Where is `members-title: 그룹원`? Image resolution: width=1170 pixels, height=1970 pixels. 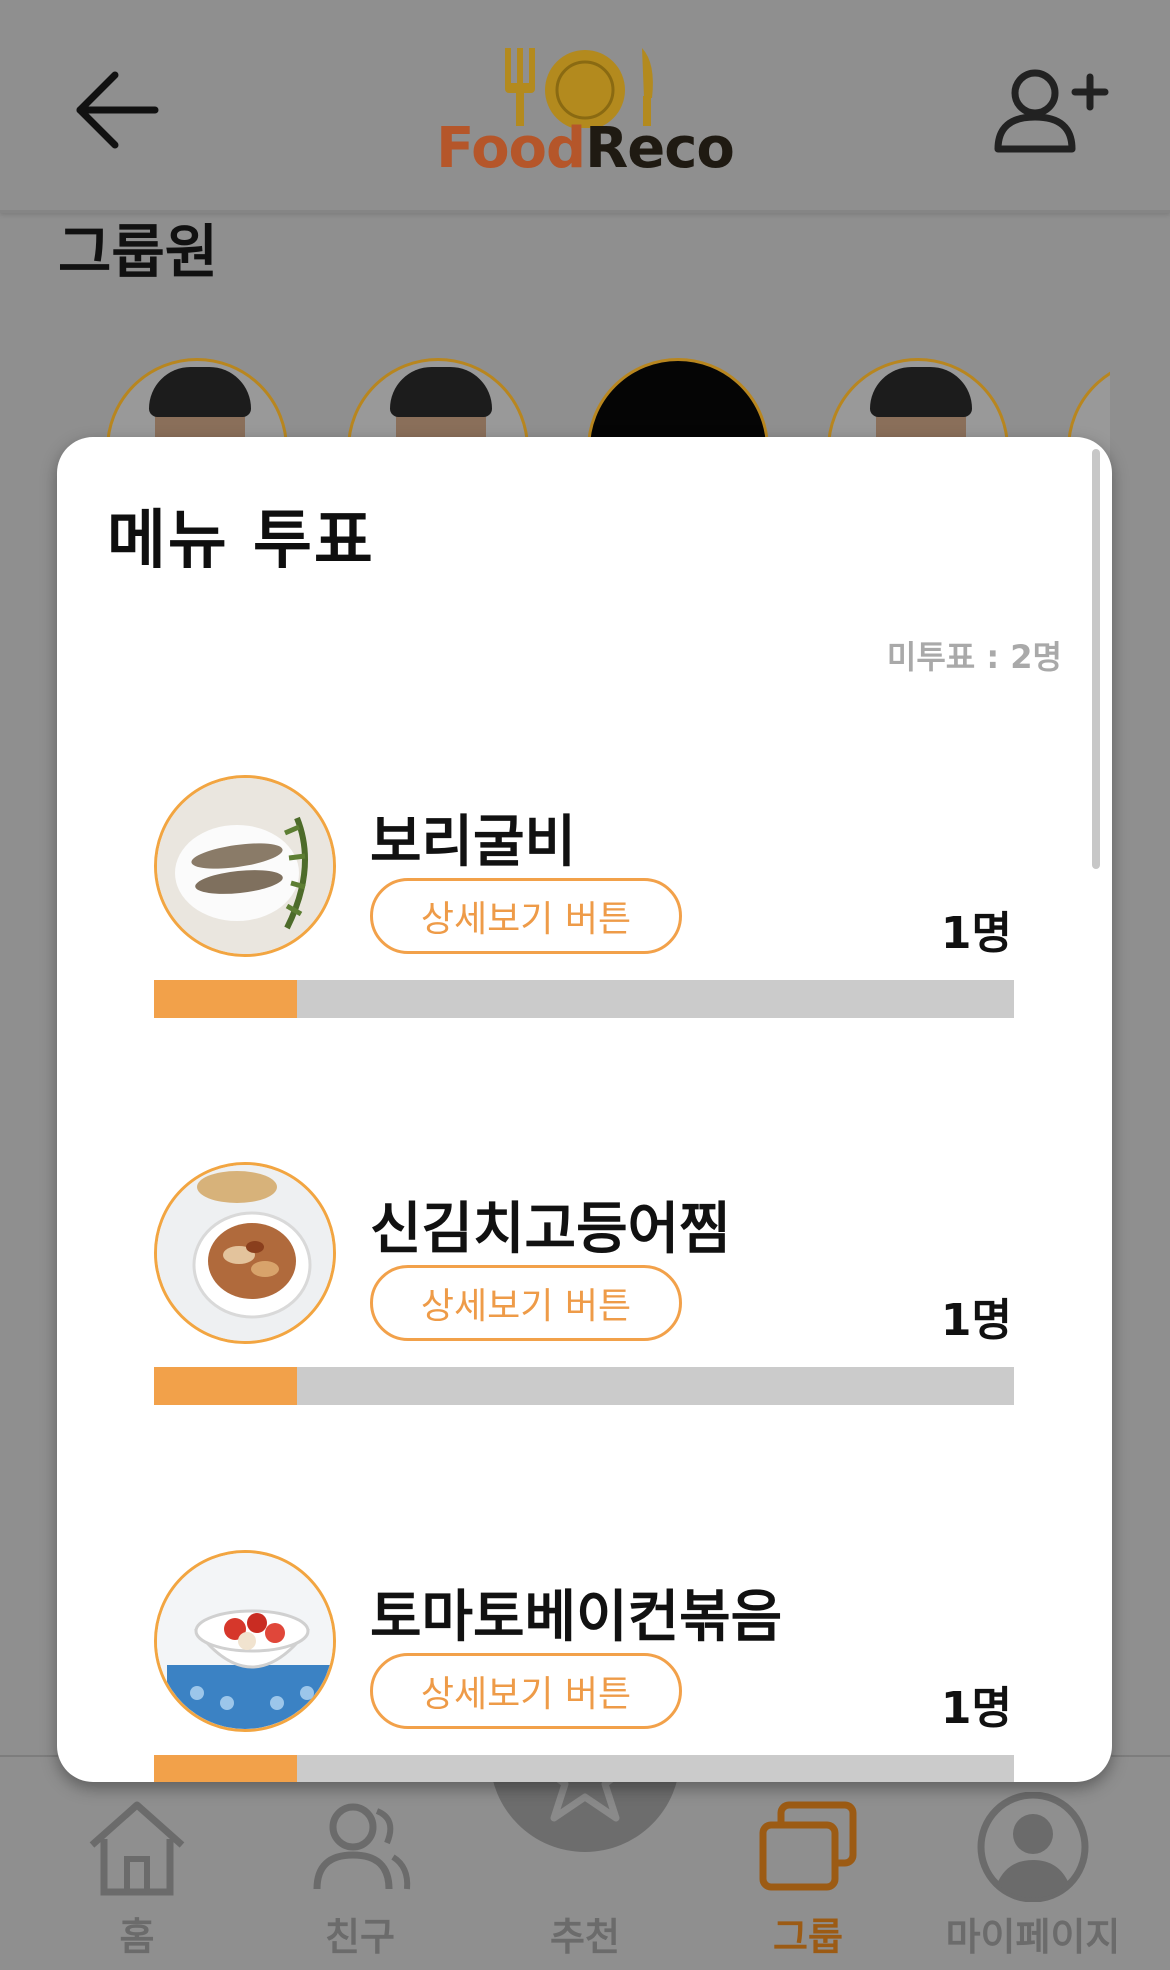
members-title: 그룹원 is located at coordinates (138, 252).